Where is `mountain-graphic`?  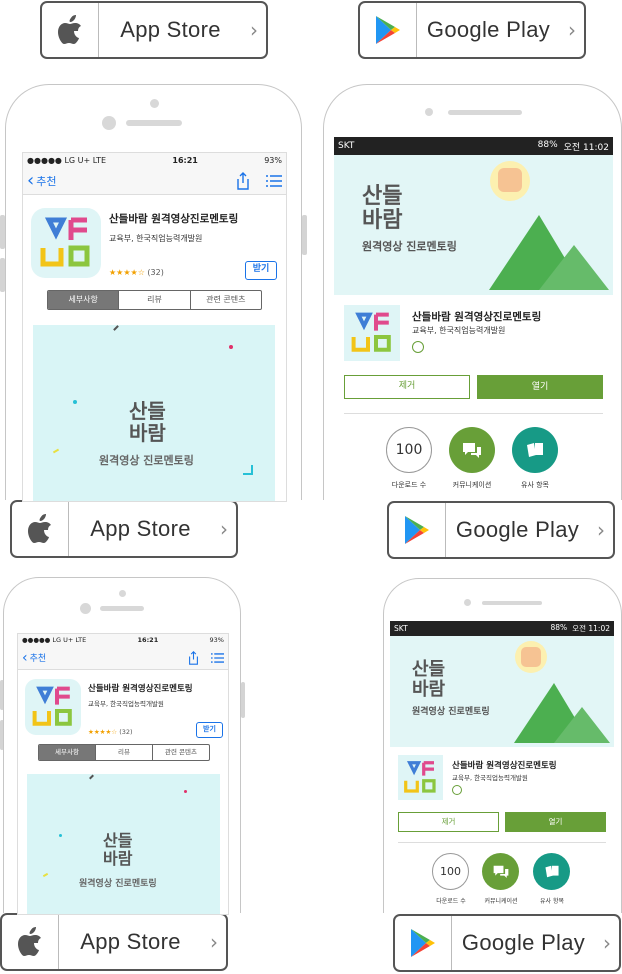 mountain-graphic is located at coordinates (562, 713).